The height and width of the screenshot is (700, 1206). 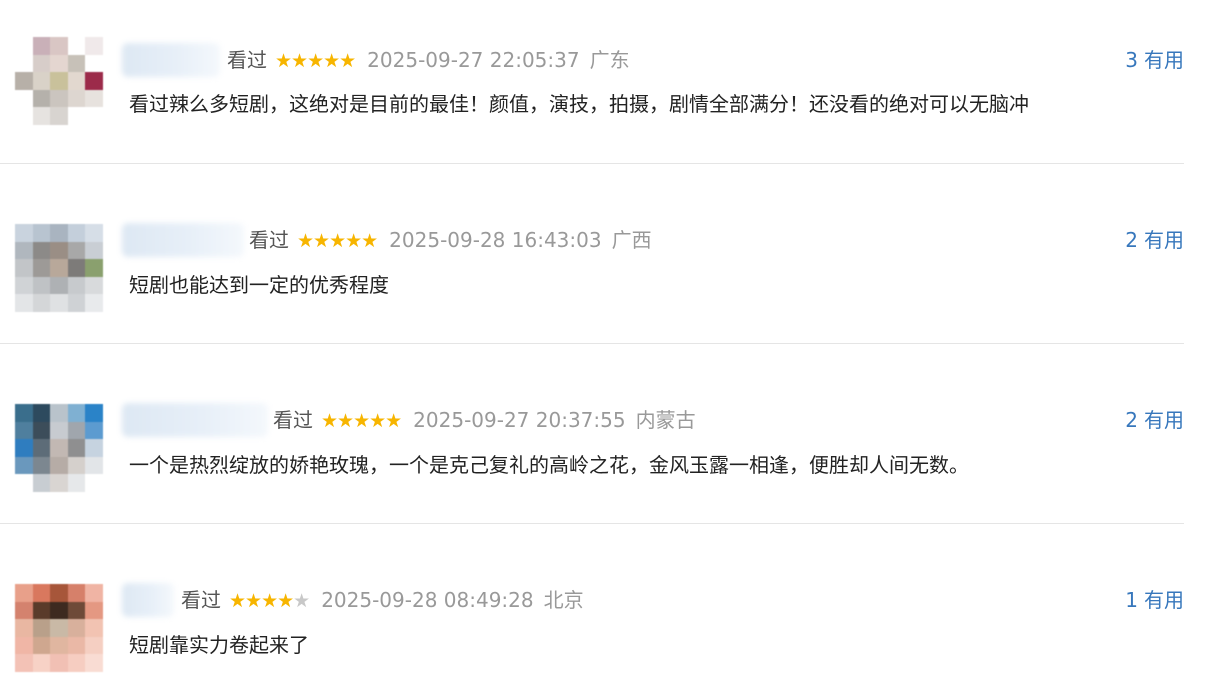 What do you see at coordinates (473, 60) in the screenshot?
I see `review-timestamp: 2025-09-27 22:05:37` at bounding box center [473, 60].